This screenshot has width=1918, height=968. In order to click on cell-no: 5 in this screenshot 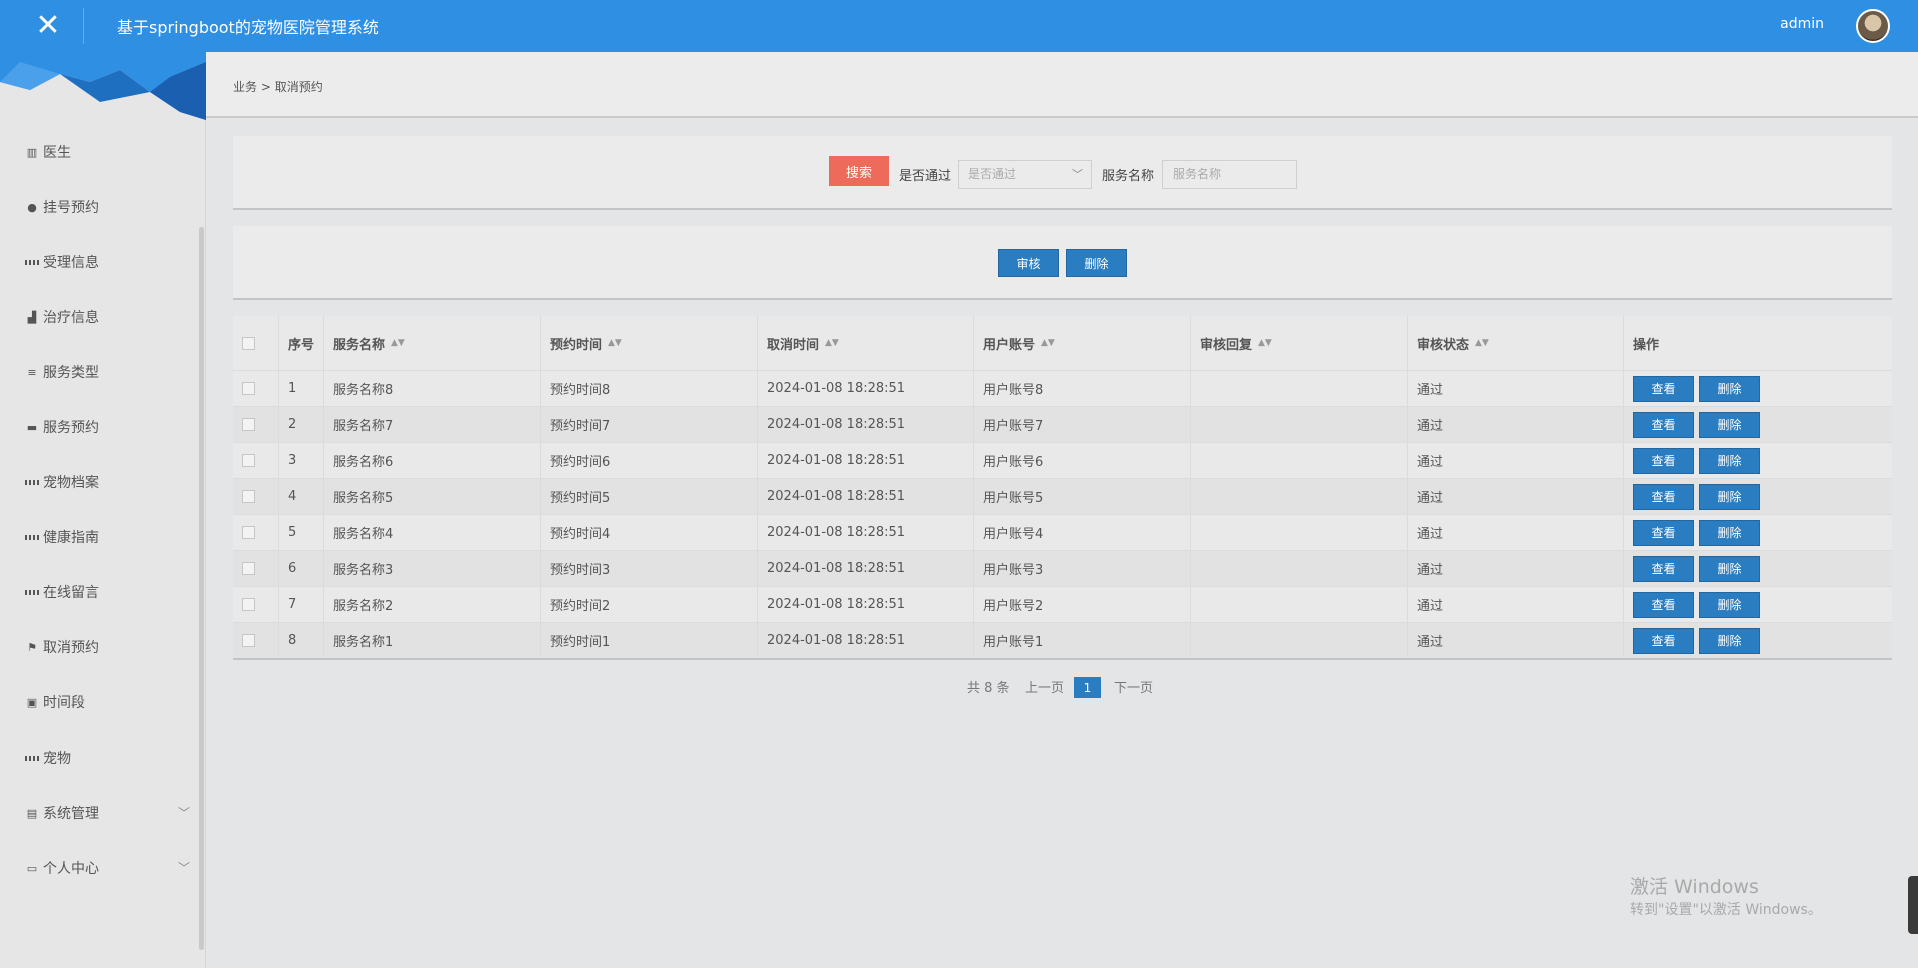, I will do `click(300, 532)`.